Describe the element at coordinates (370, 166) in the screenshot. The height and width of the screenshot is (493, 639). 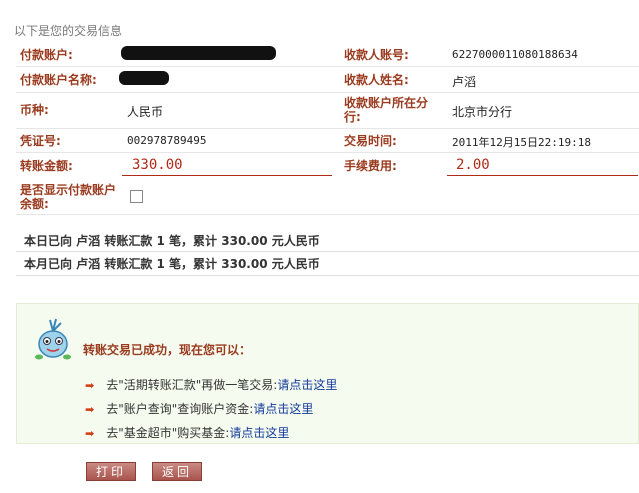
I see `fee-label: 手续费用:` at that location.